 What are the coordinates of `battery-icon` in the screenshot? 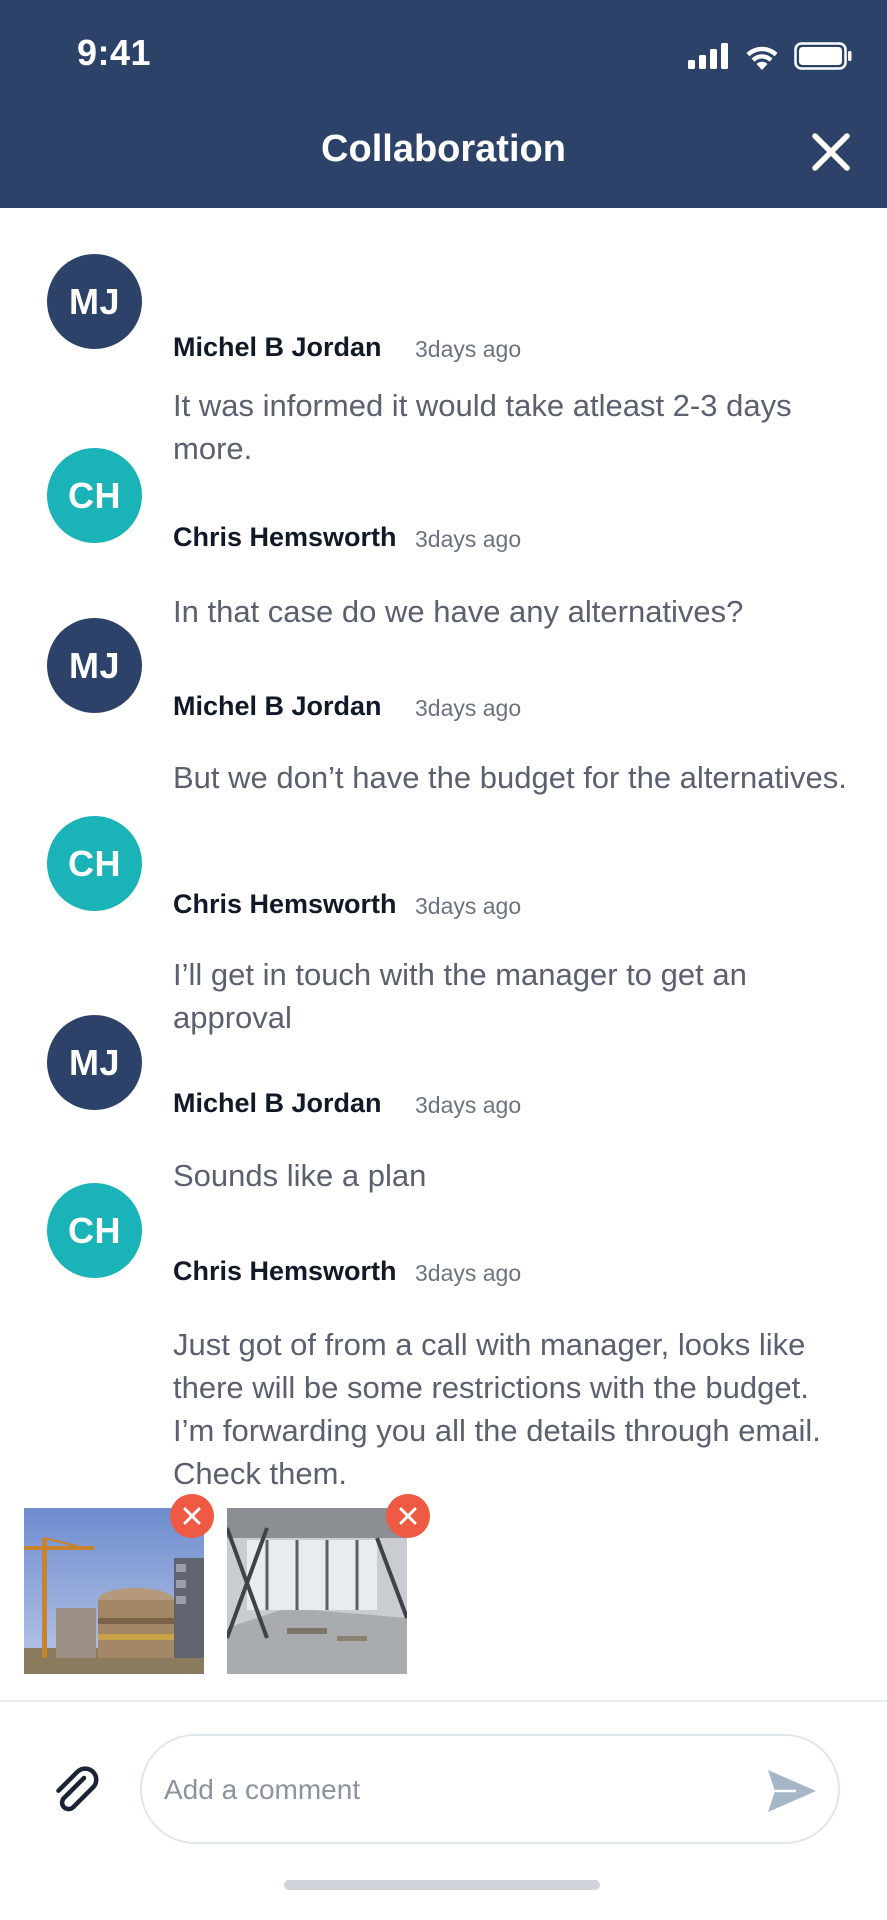 It's located at (823, 56).